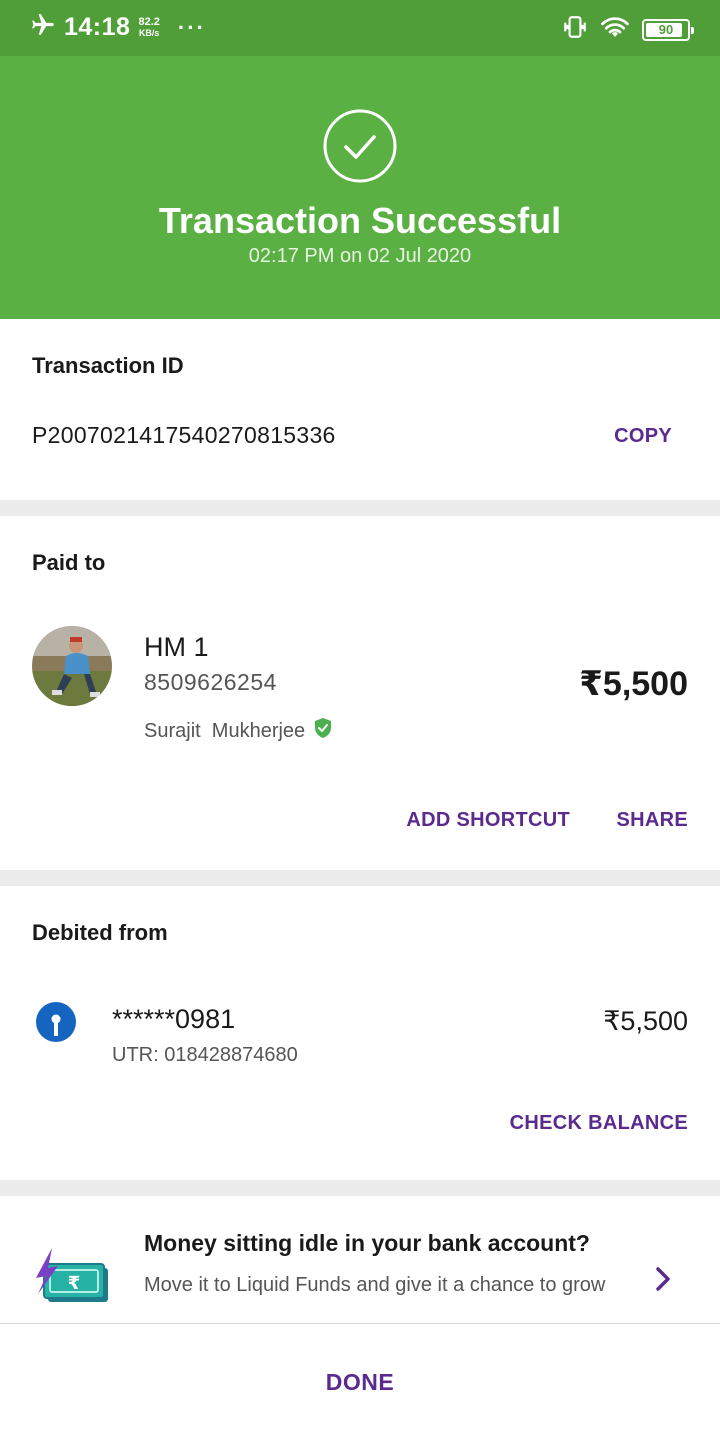 This screenshot has width=720, height=1436. Describe the element at coordinates (176, 647) in the screenshot. I see `payee-name: HM 1` at that location.